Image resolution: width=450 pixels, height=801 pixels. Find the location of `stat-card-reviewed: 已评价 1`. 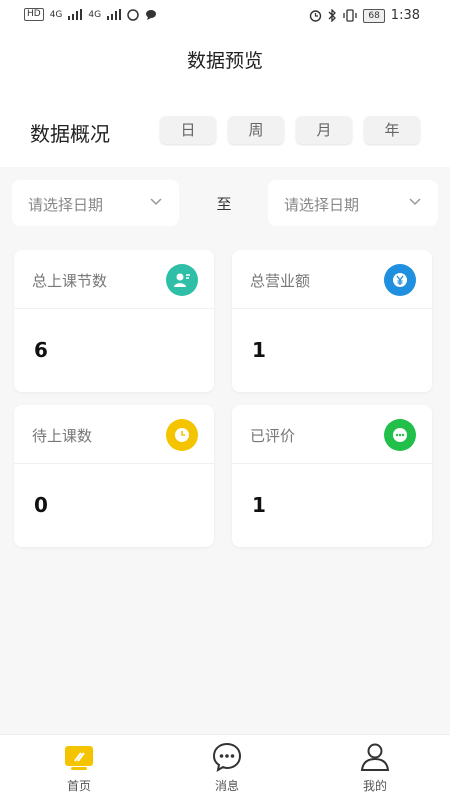

stat-card-reviewed: 已评价 1 is located at coordinates (332, 476).